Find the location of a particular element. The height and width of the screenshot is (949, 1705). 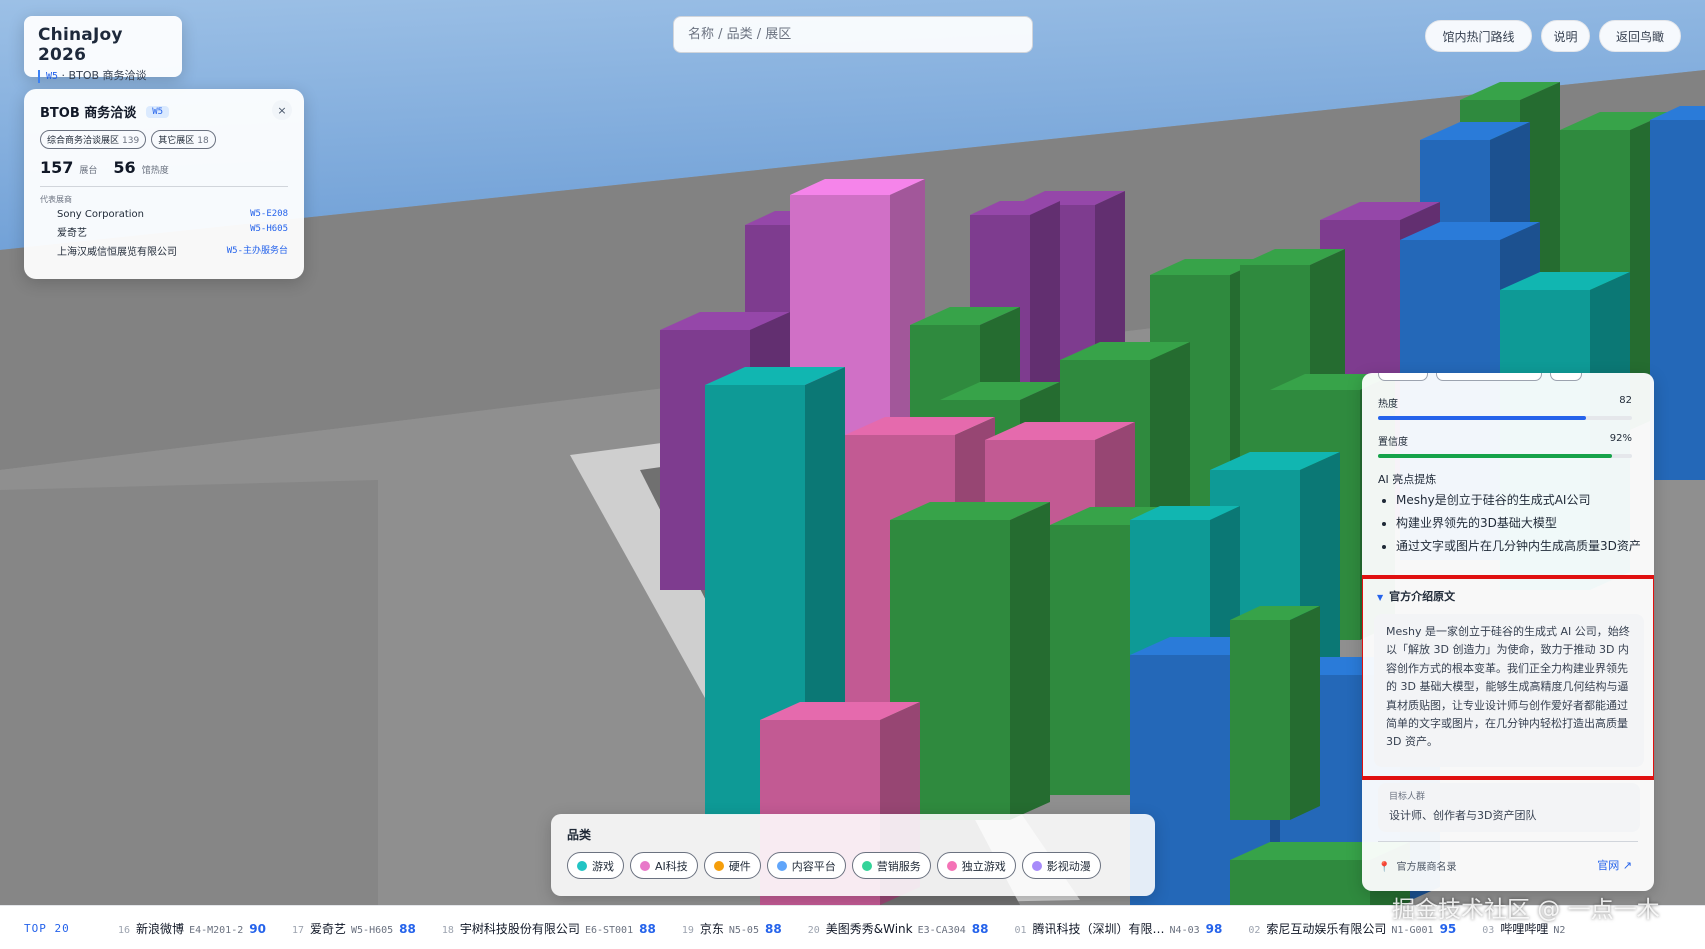

ticker-rank: 18 is located at coordinates (447, 930).